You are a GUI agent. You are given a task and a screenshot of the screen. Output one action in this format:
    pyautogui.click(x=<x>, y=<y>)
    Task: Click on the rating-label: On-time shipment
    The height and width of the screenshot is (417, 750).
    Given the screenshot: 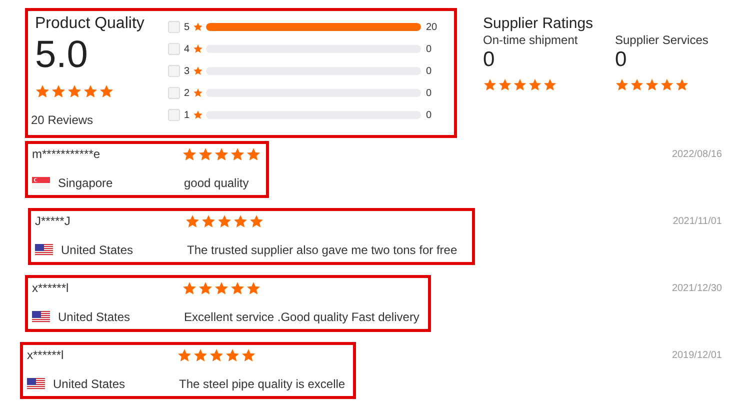 What is the action you would take?
    pyautogui.click(x=531, y=40)
    